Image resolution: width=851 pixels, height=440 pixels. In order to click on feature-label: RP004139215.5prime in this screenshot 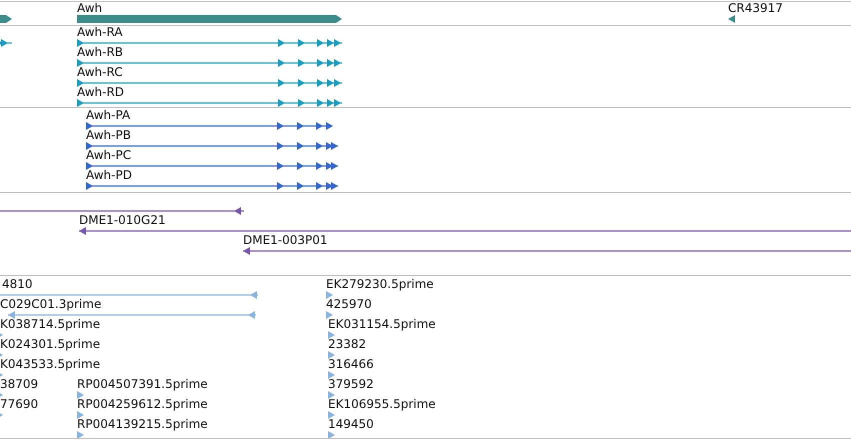, I will do `click(142, 424)`.